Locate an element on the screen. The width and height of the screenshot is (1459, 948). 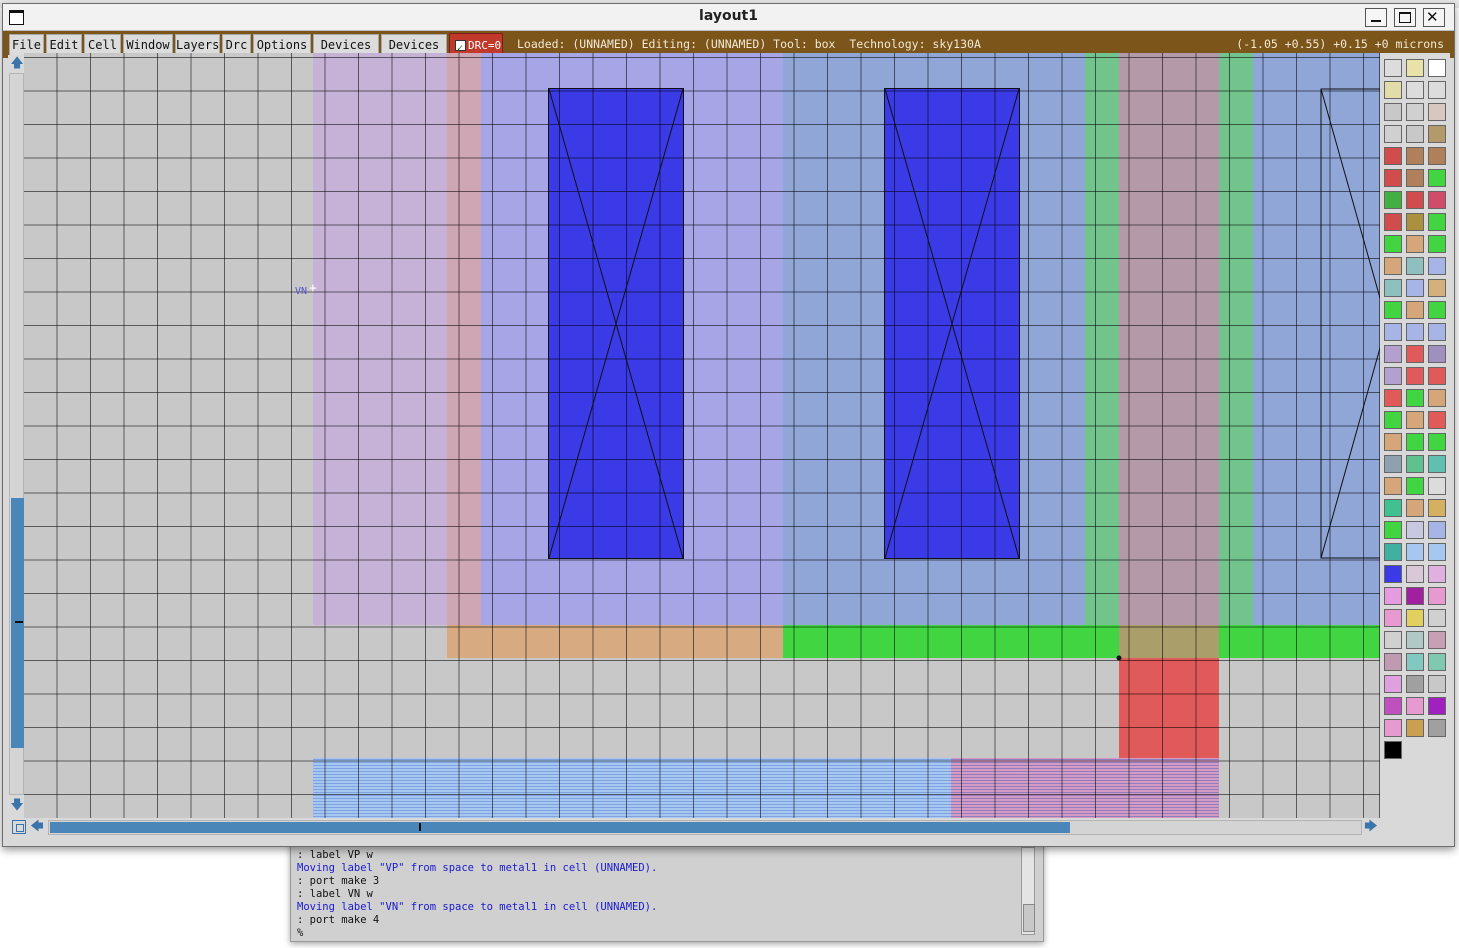
label-vn: VN is located at coordinates (301, 291).